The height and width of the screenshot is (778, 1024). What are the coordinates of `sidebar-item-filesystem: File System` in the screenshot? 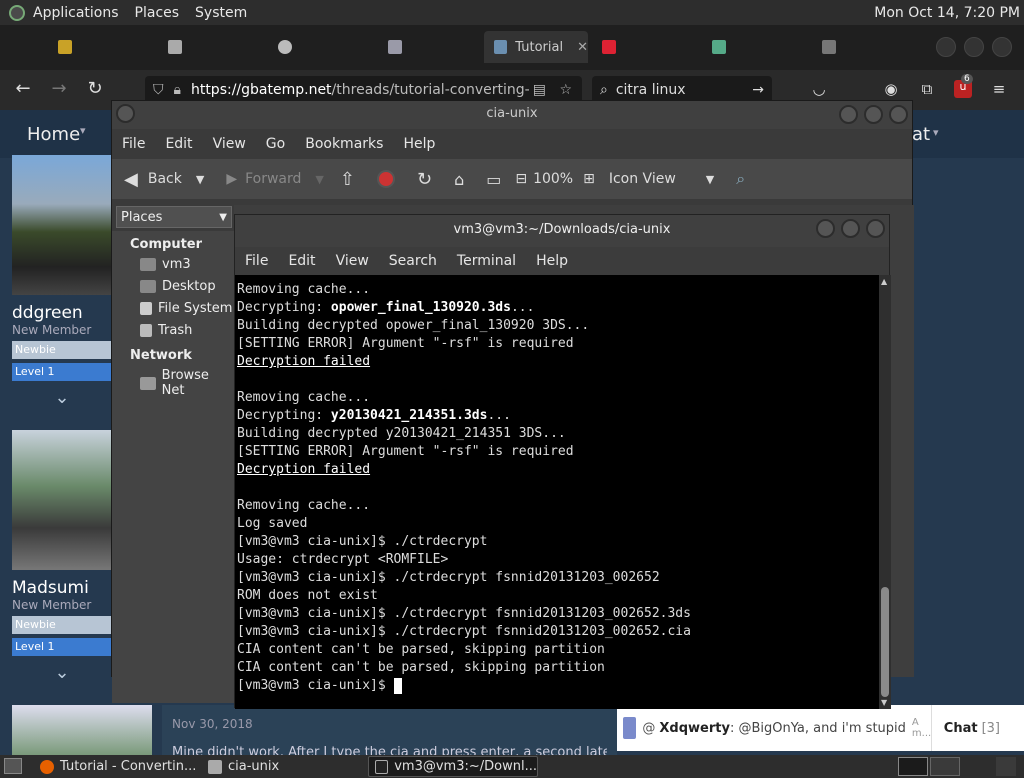 It's located at (173, 309).